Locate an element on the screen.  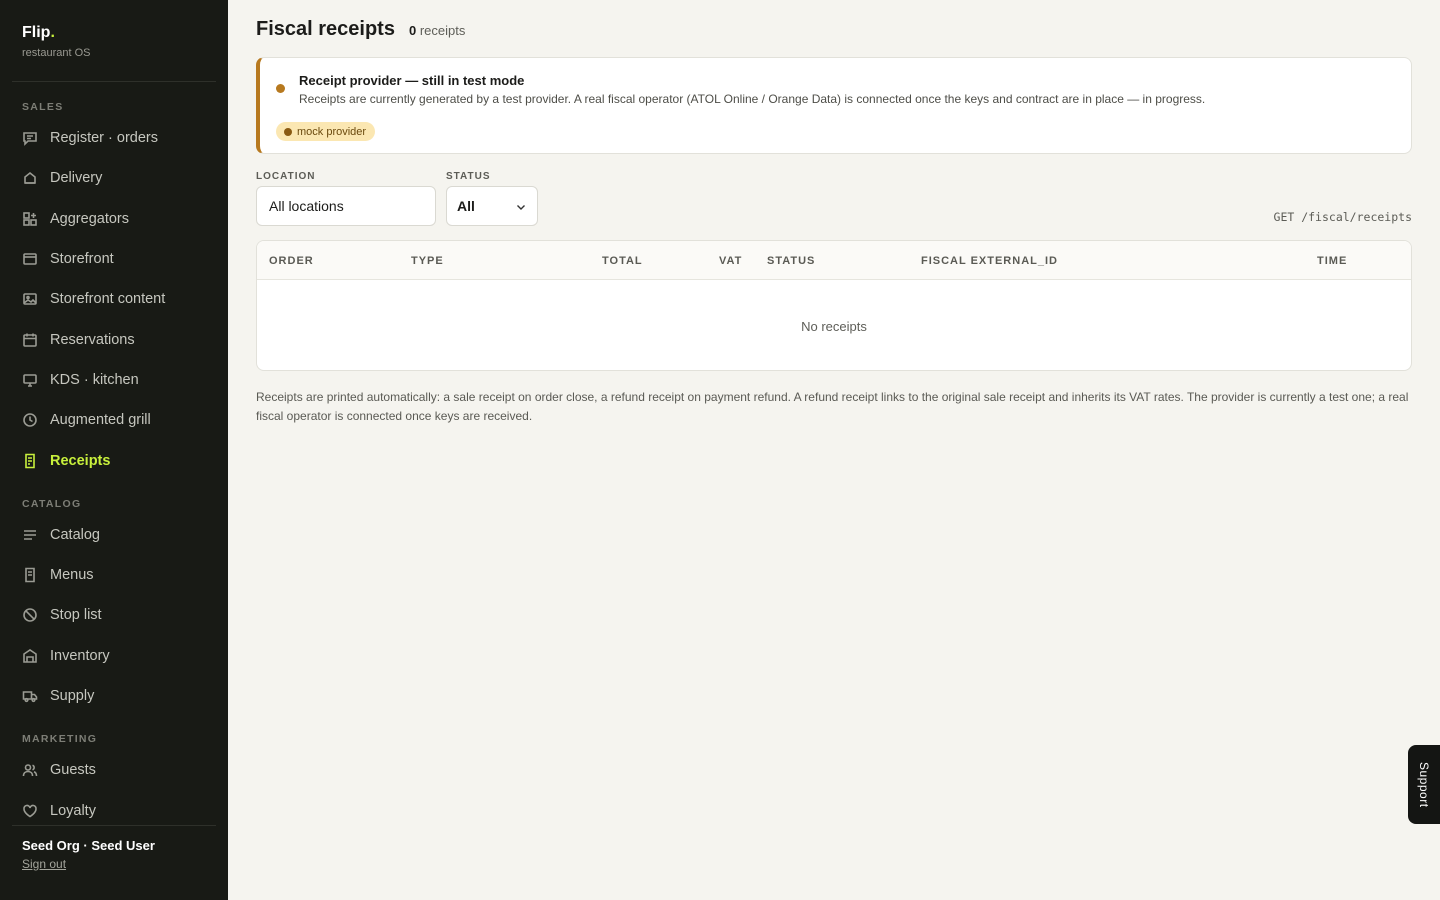
sidebar-item-label: Menus is located at coordinates (72, 575).